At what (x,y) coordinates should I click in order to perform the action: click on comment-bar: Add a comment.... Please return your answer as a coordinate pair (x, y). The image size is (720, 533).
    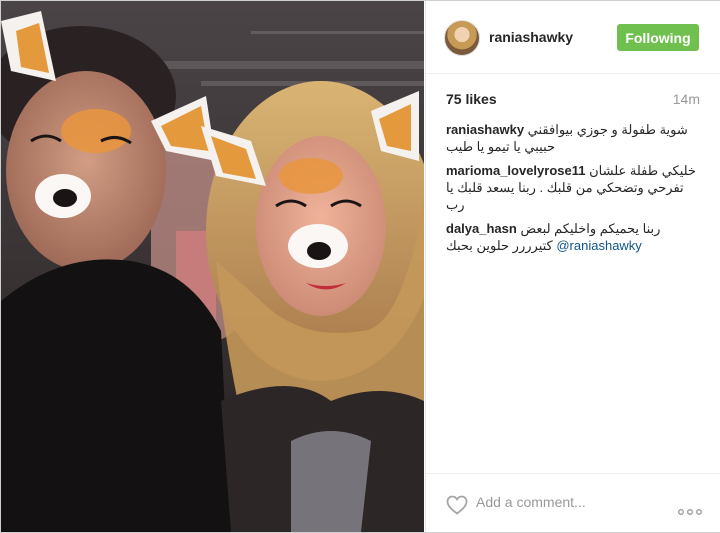
    Looking at the image, I should click on (573, 503).